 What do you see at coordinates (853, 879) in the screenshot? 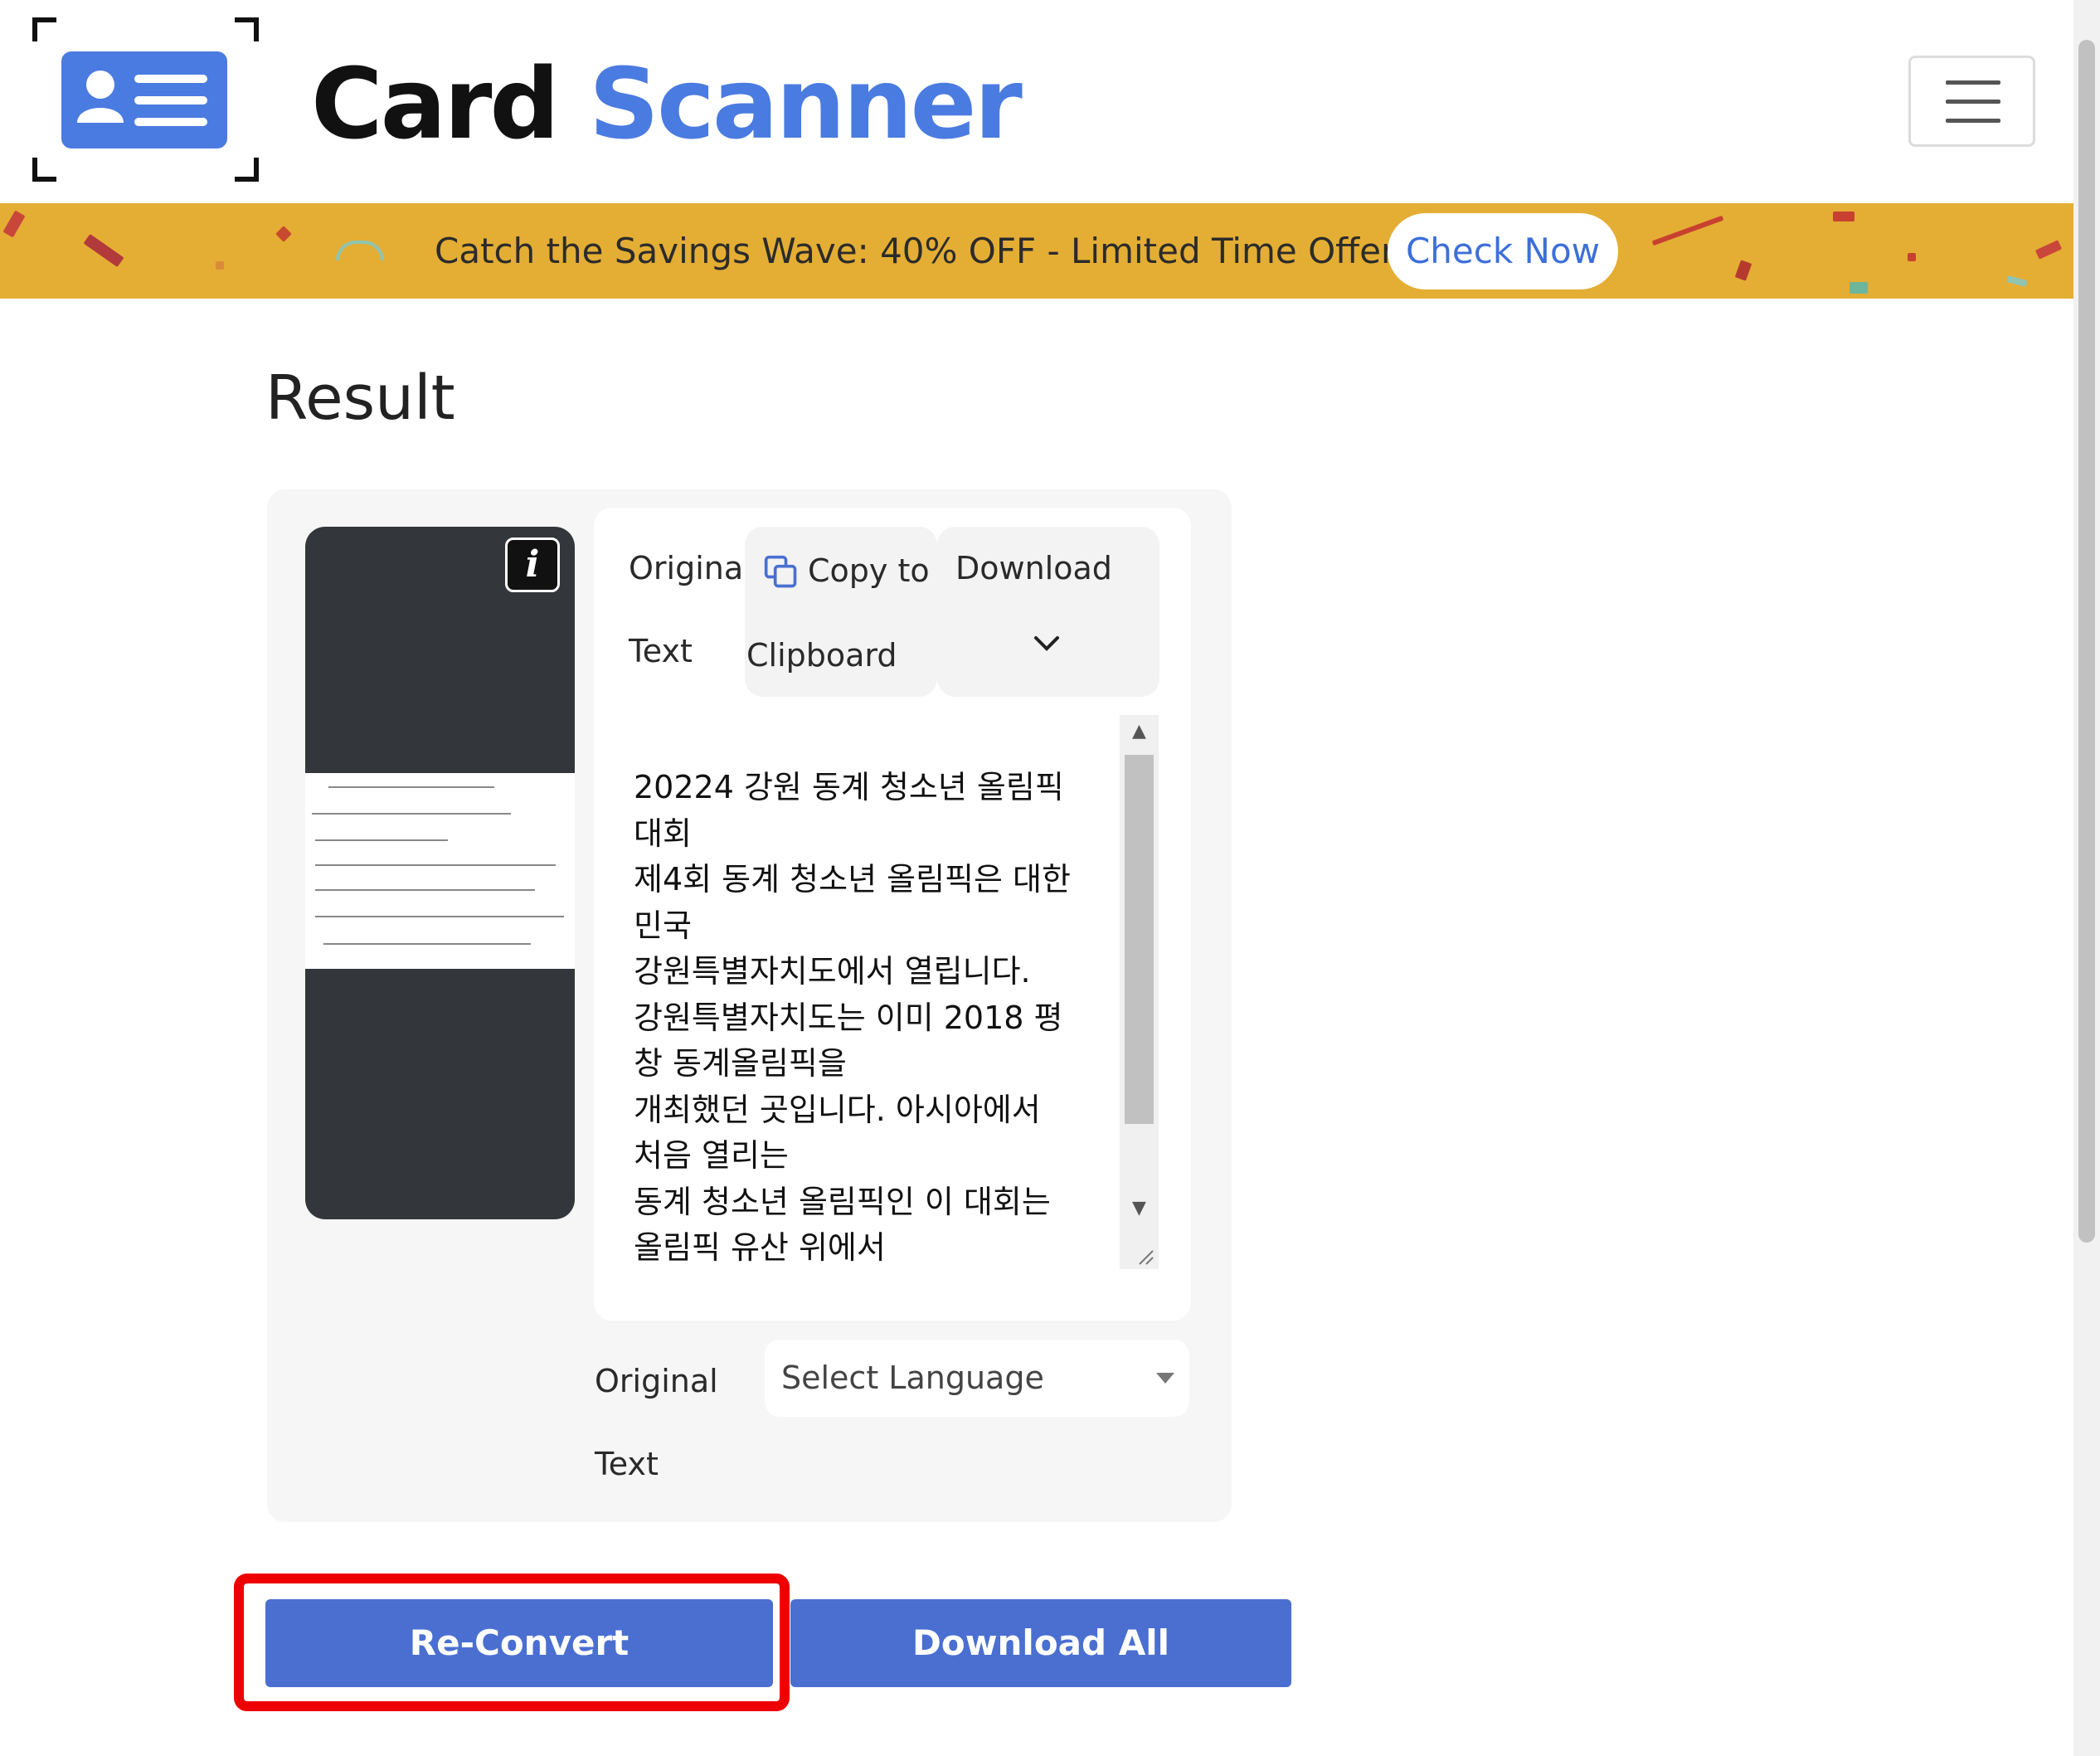
I see `extracted-text-line: 제4회 동계 청소년 올림픽은 대한` at bounding box center [853, 879].